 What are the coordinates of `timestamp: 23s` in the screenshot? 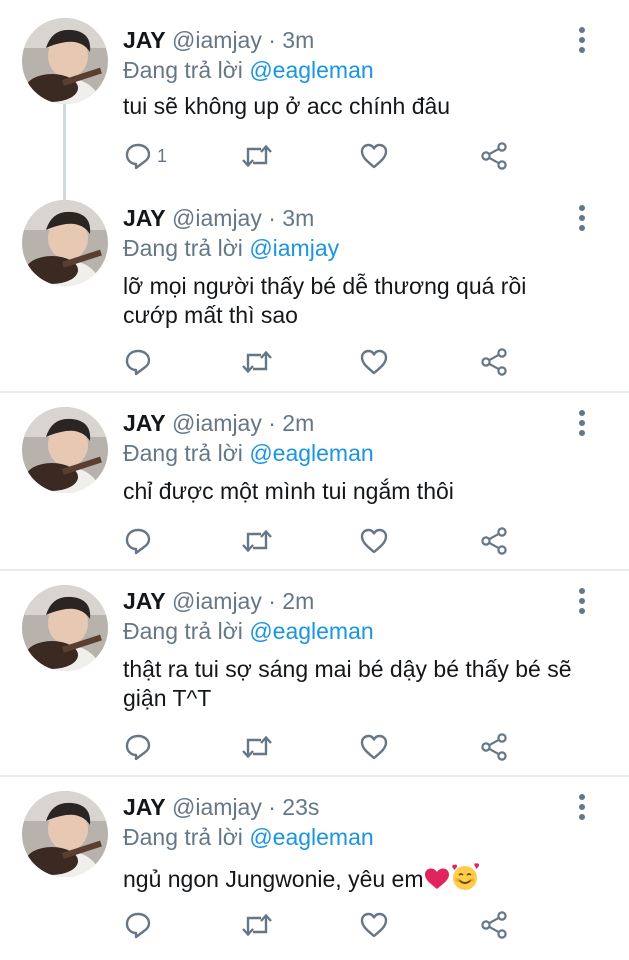 It's located at (300, 807).